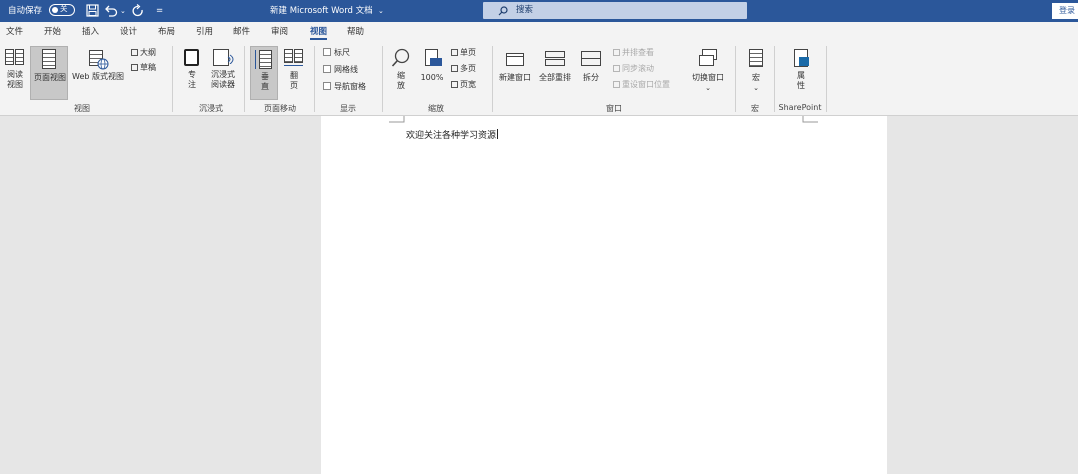  Describe the element at coordinates (166, 32) in the screenshot. I see `tab-layout: 布局` at that location.